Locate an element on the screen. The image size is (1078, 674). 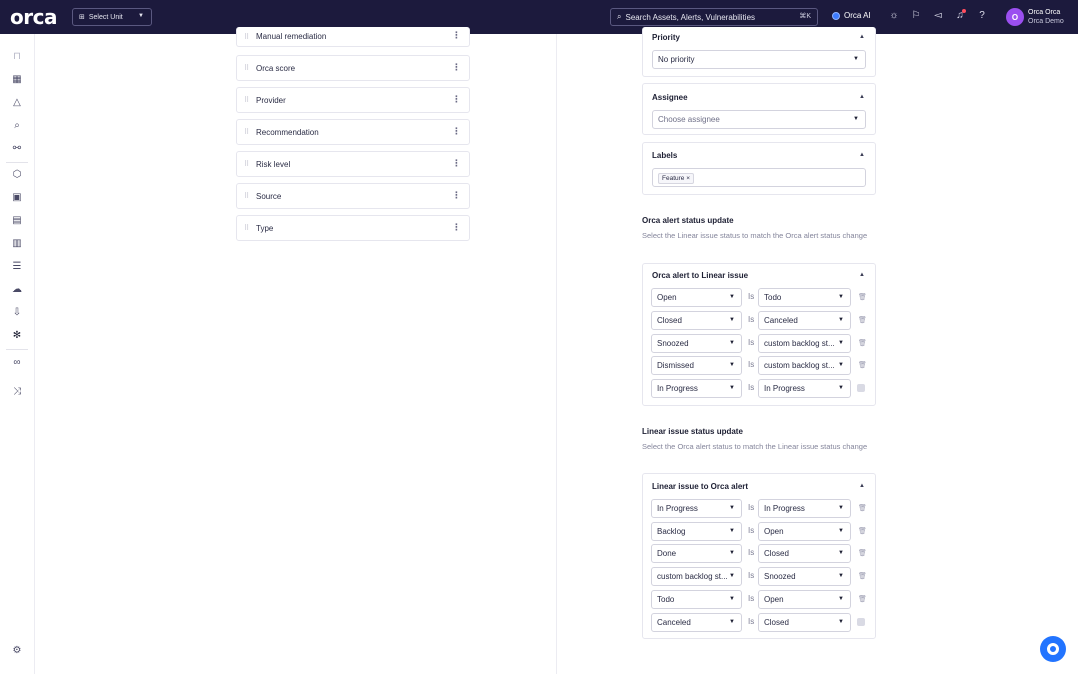
box-icon: ▣ is located at coordinates (17, 198).